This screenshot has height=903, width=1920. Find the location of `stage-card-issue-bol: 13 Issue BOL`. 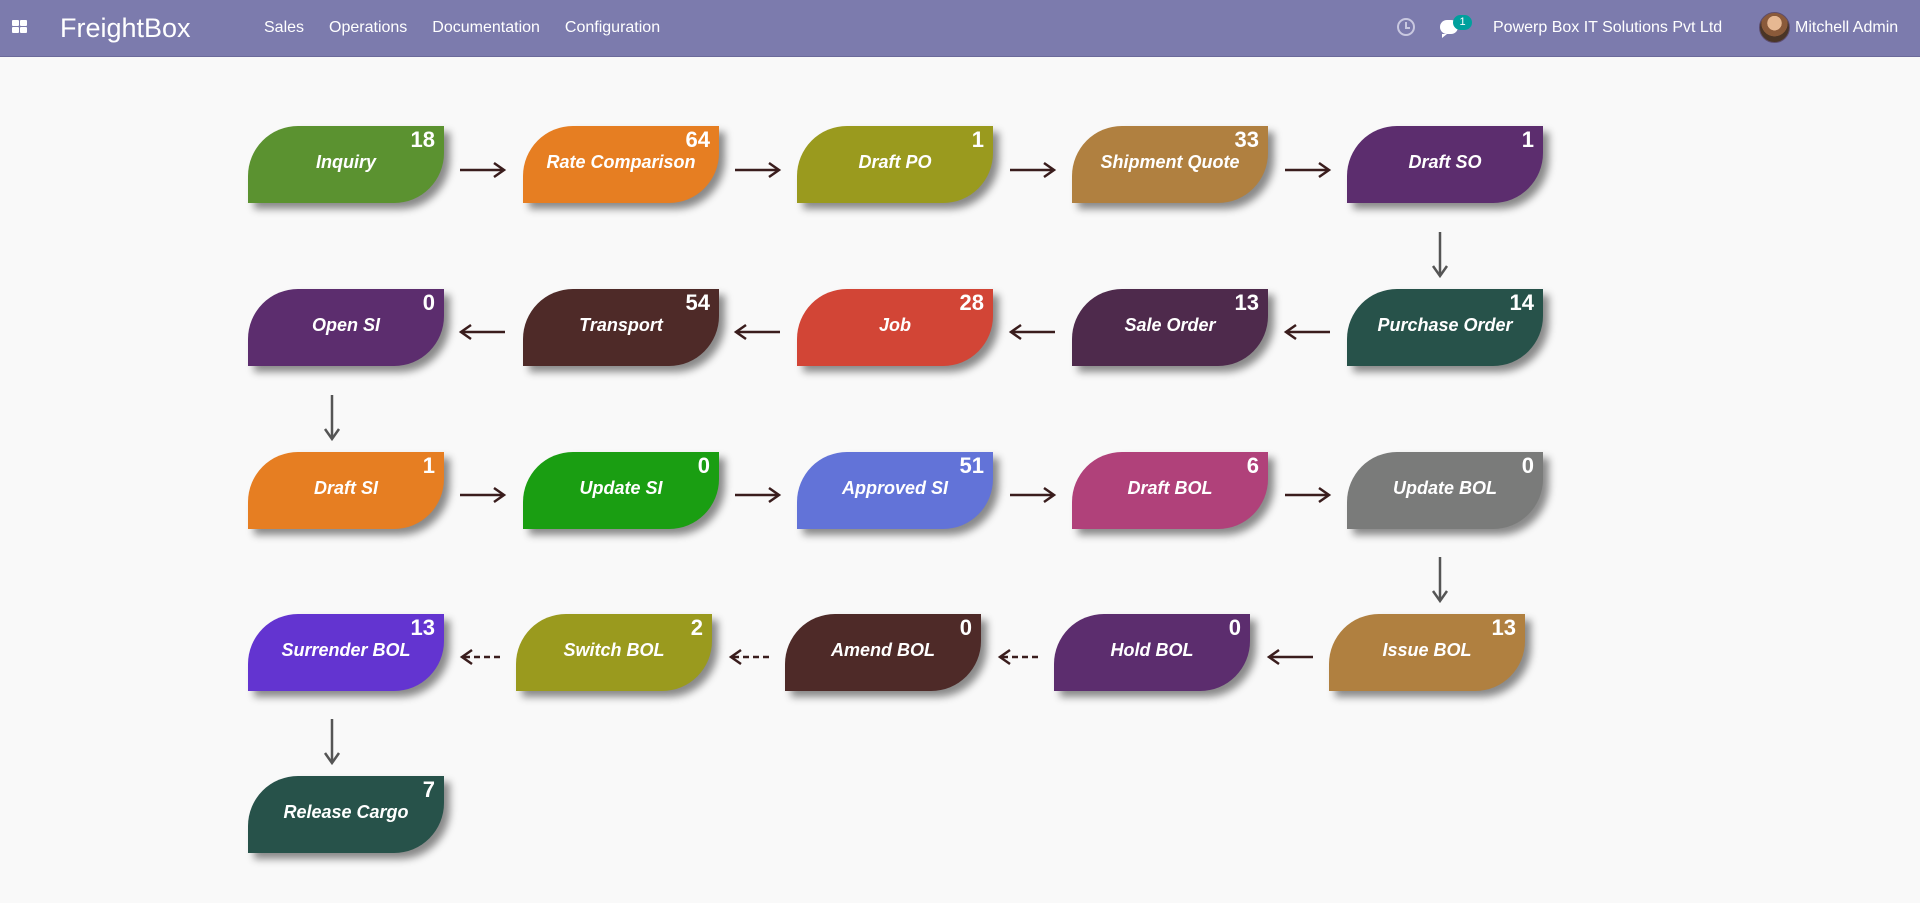

stage-card-issue-bol: 13 Issue BOL is located at coordinates (1427, 652).